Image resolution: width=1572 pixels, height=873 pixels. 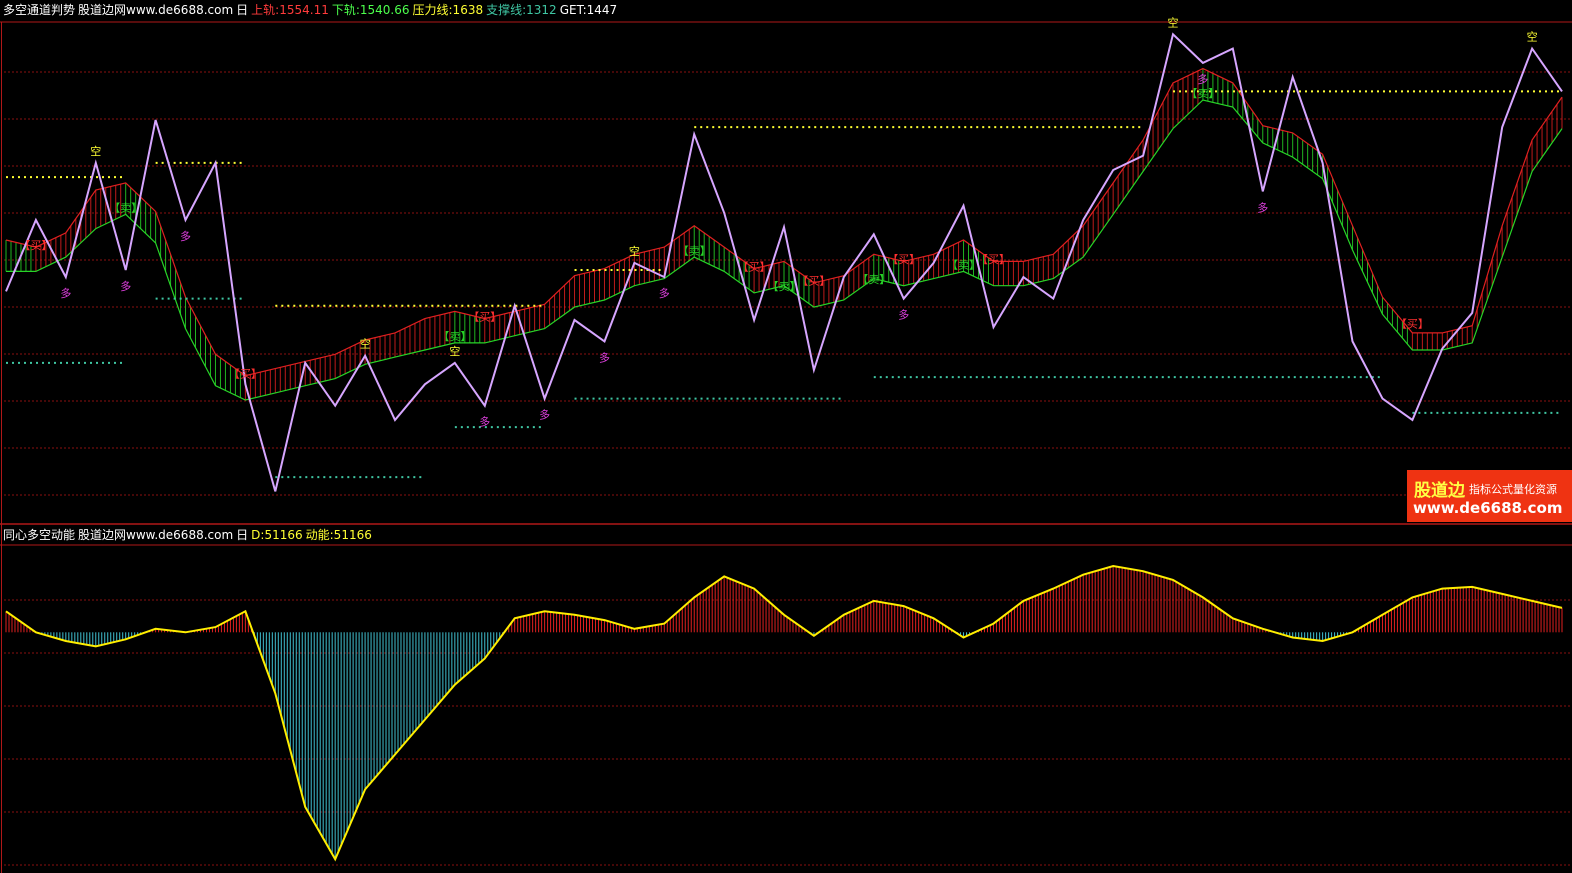 What do you see at coordinates (370, 10) in the screenshot?
I see `lower-rail-value: 下轨:1540.66` at bounding box center [370, 10].